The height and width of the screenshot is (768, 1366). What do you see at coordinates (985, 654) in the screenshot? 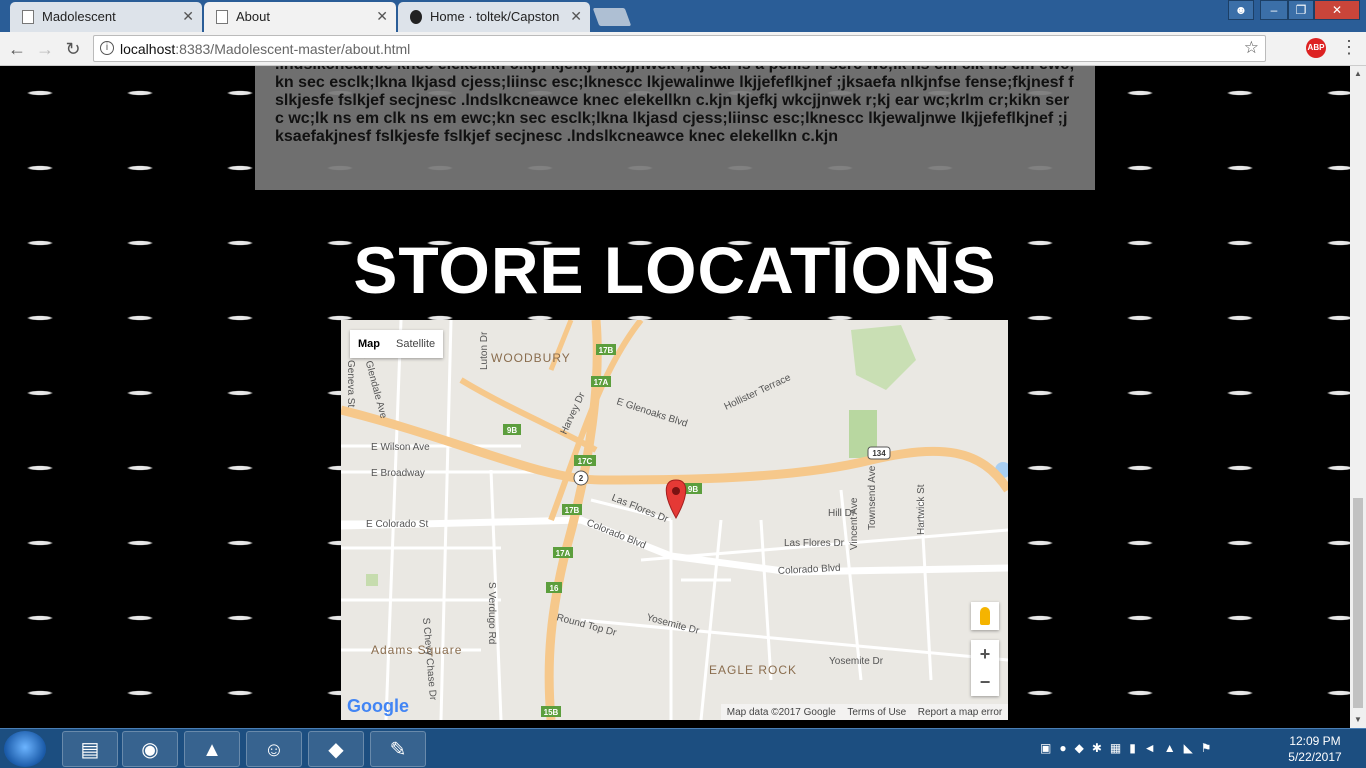
I see `zoom-in-button: +` at bounding box center [985, 654].